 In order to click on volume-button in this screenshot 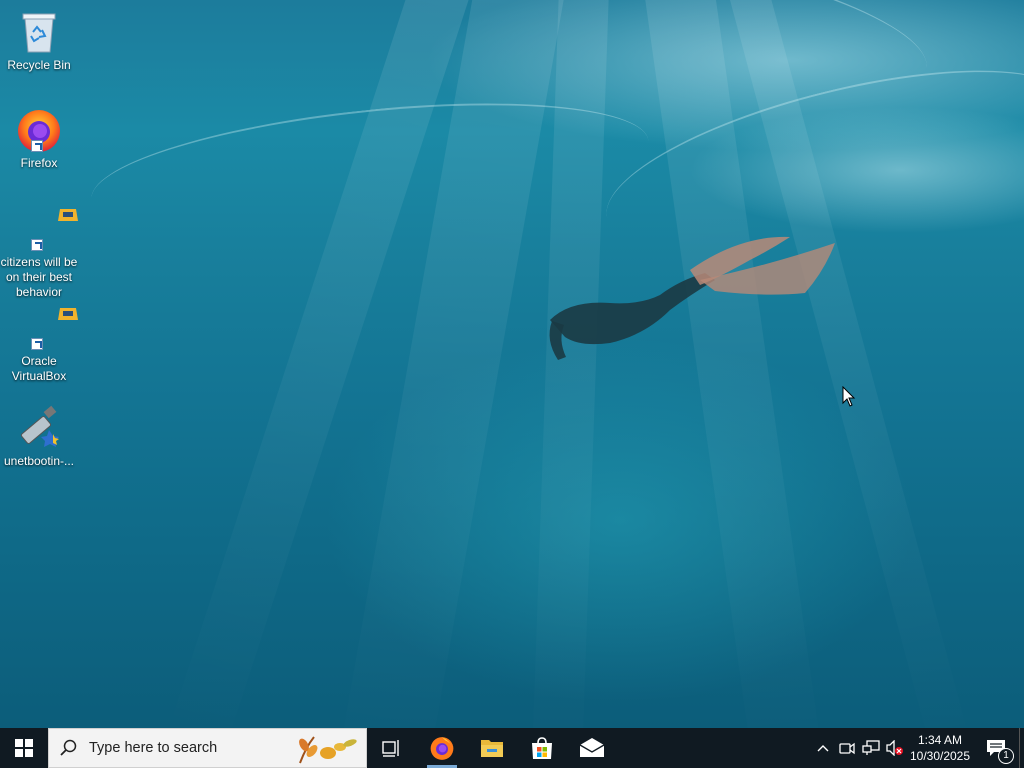, I will do `click(895, 748)`.